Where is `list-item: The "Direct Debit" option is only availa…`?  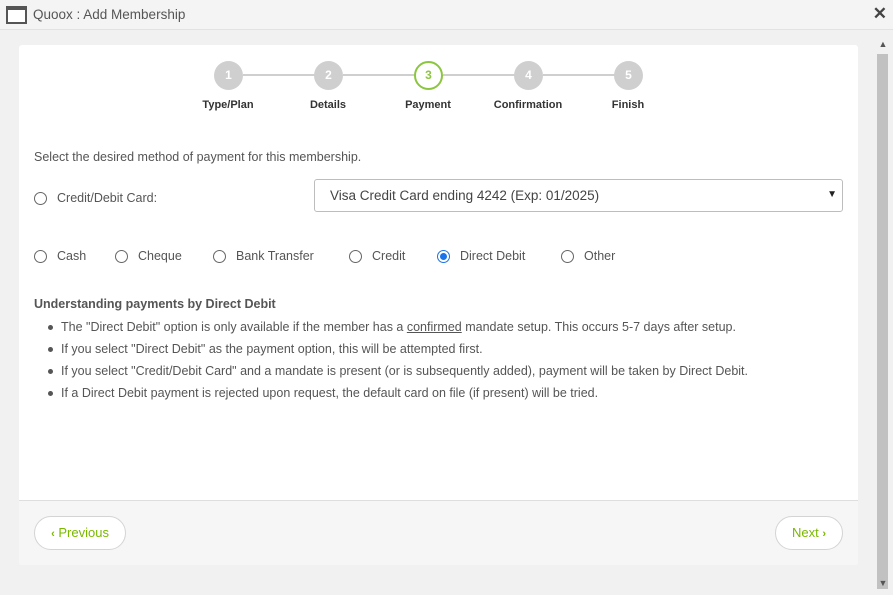
list-item: The "Direct Debit" option is only availa… is located at coordinates (444, 330).